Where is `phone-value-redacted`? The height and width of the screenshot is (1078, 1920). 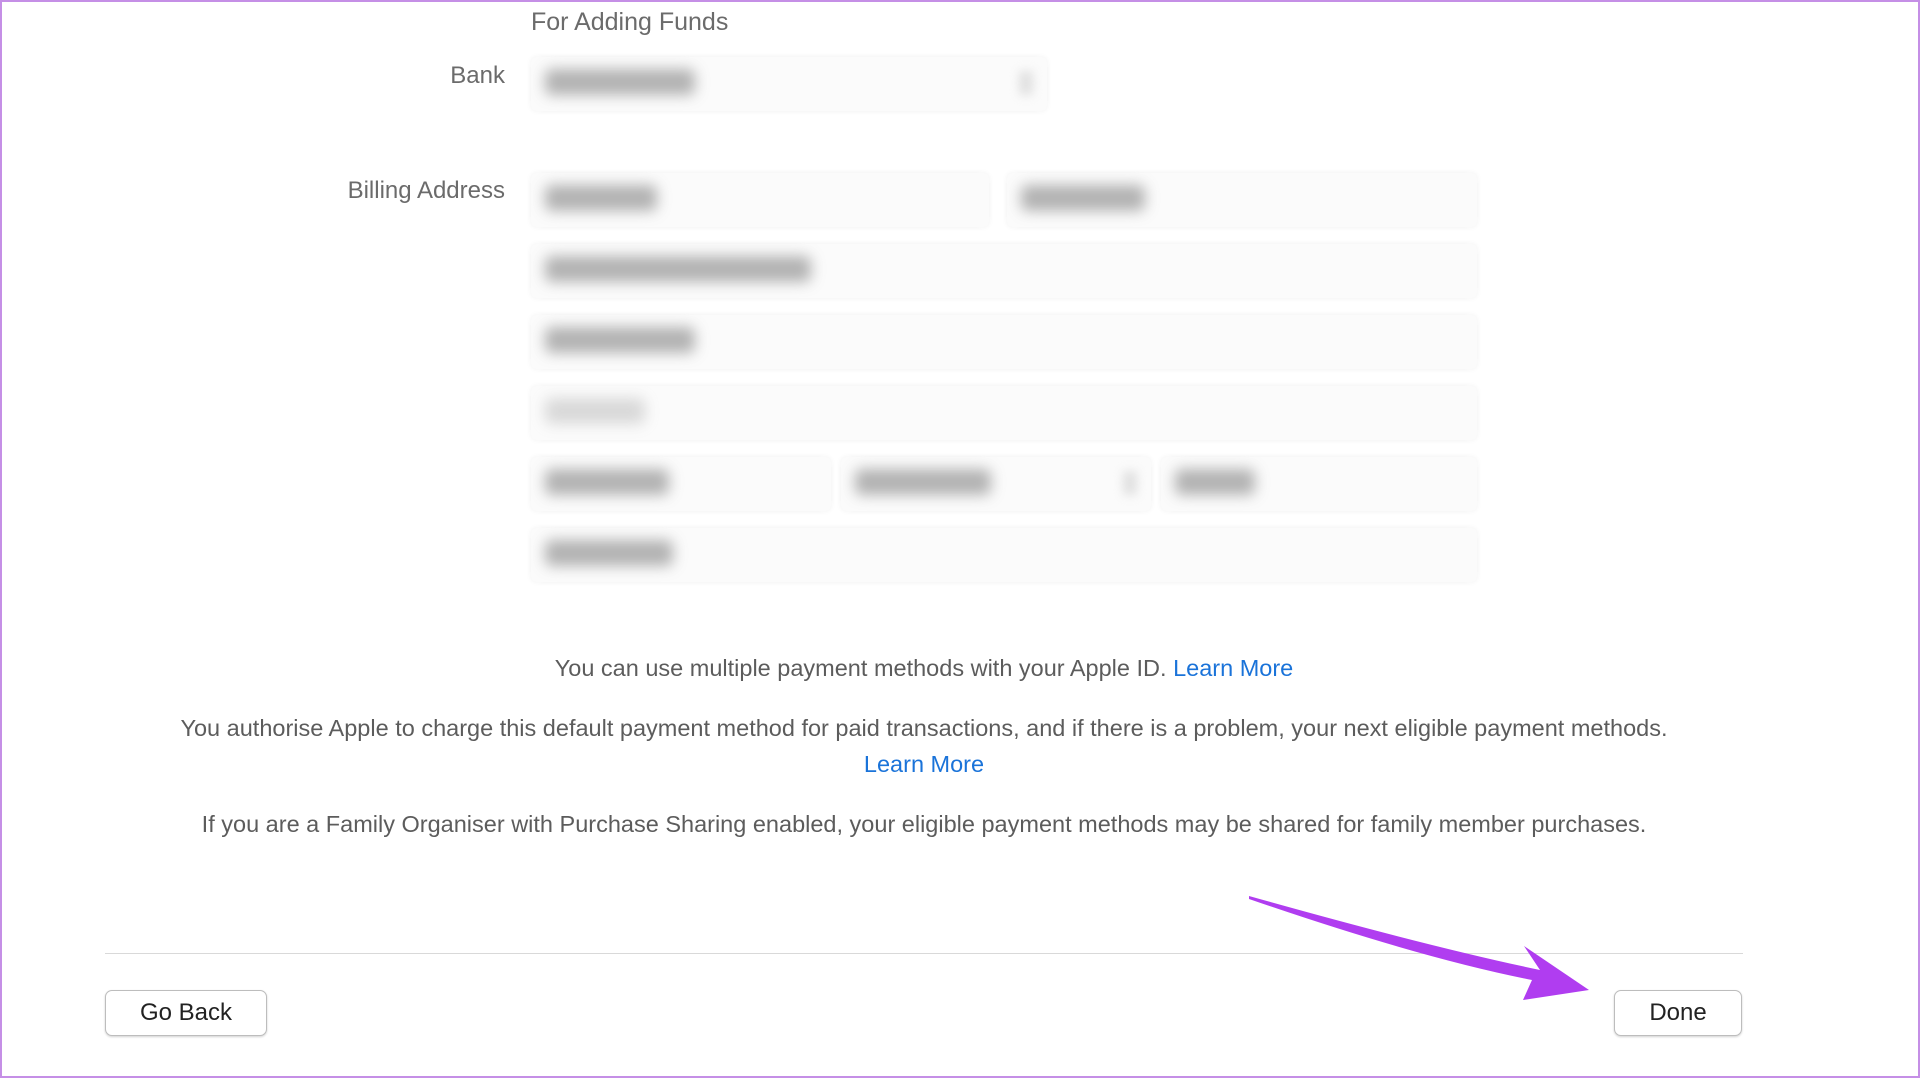 phone-value-redacted is located at coordinates (609, 553).